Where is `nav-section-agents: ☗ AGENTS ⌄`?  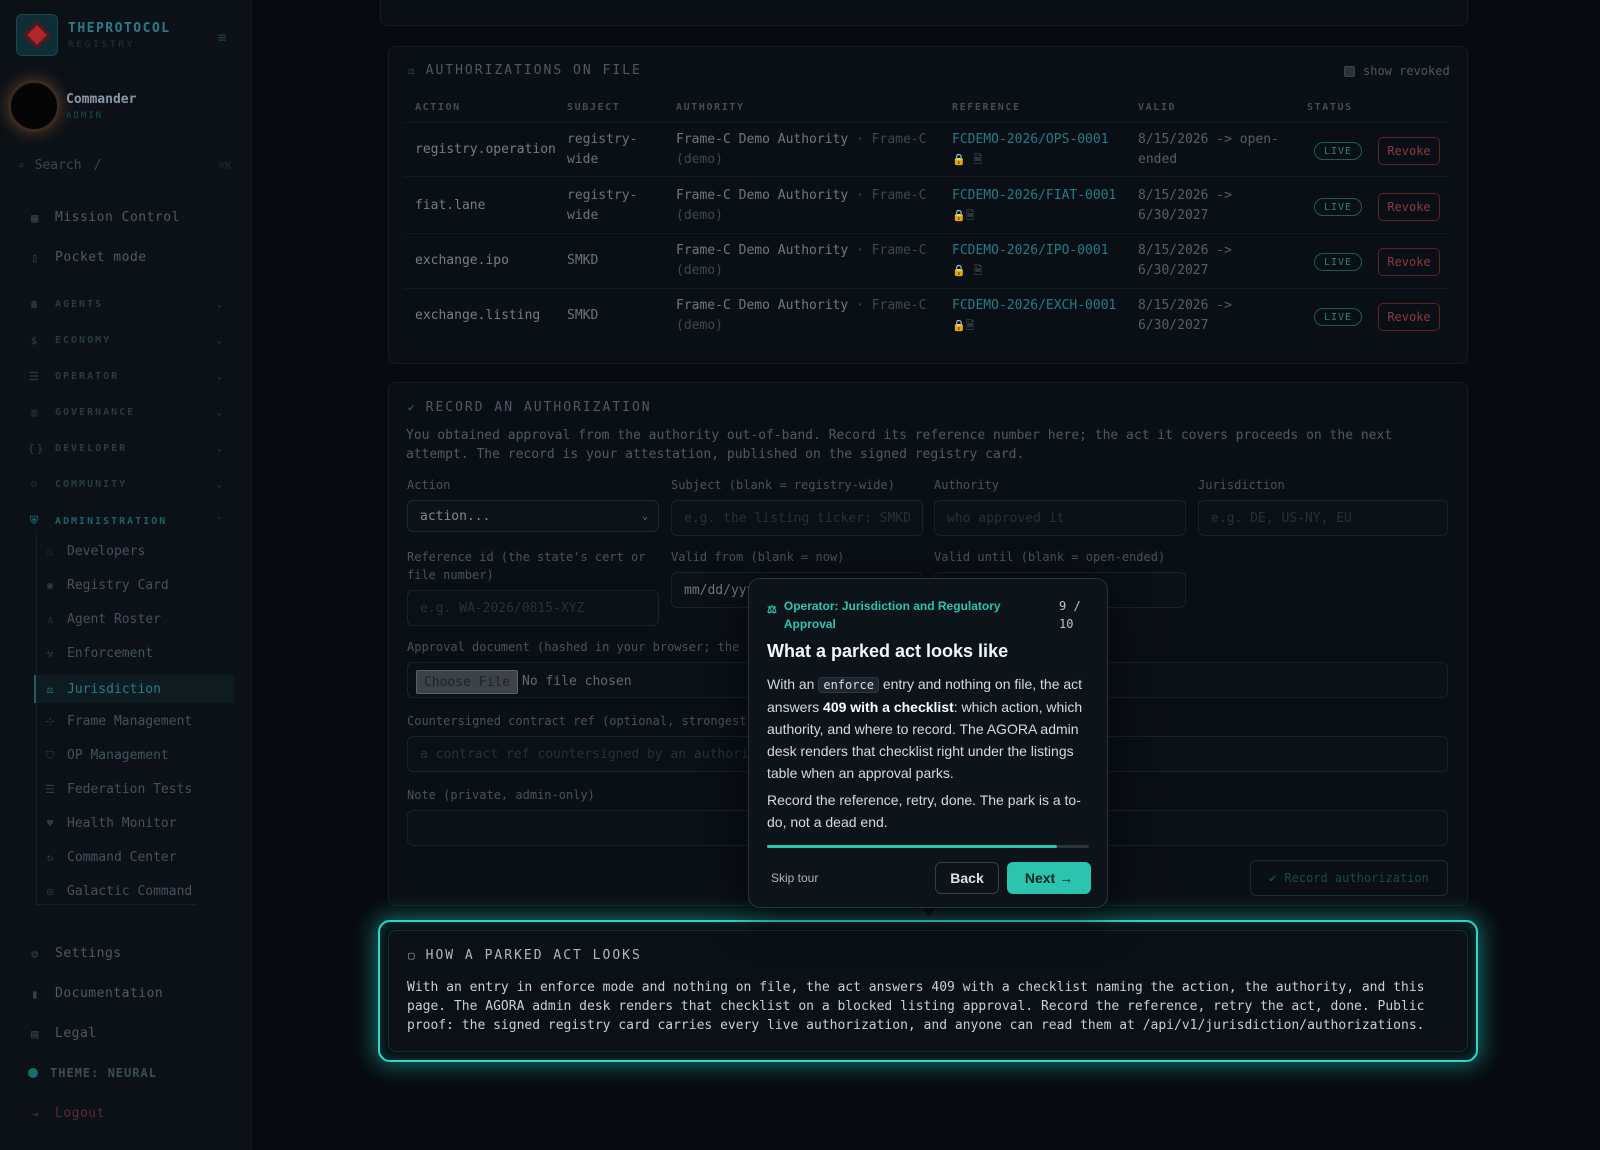 nav-section-agents: ☗ AGENTS ⌄ is located at coordinates (126, 304).